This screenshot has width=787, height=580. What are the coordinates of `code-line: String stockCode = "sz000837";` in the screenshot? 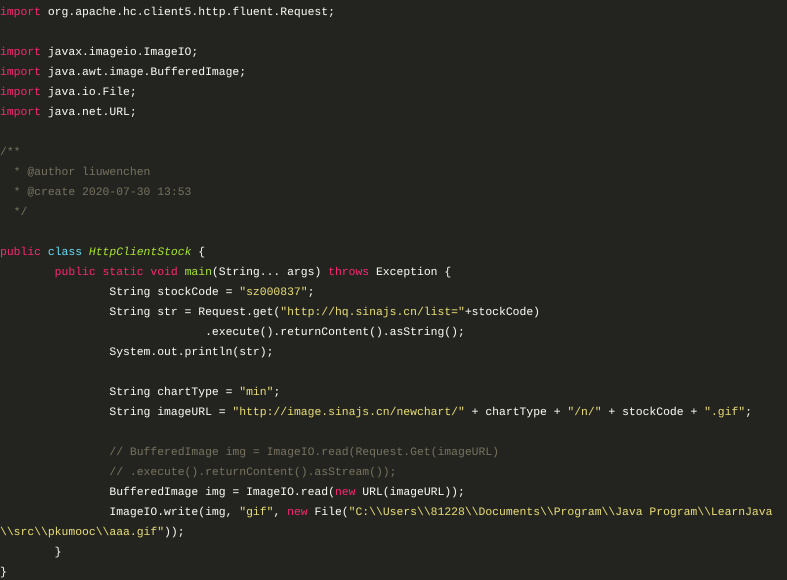 It's located at (211, 293).